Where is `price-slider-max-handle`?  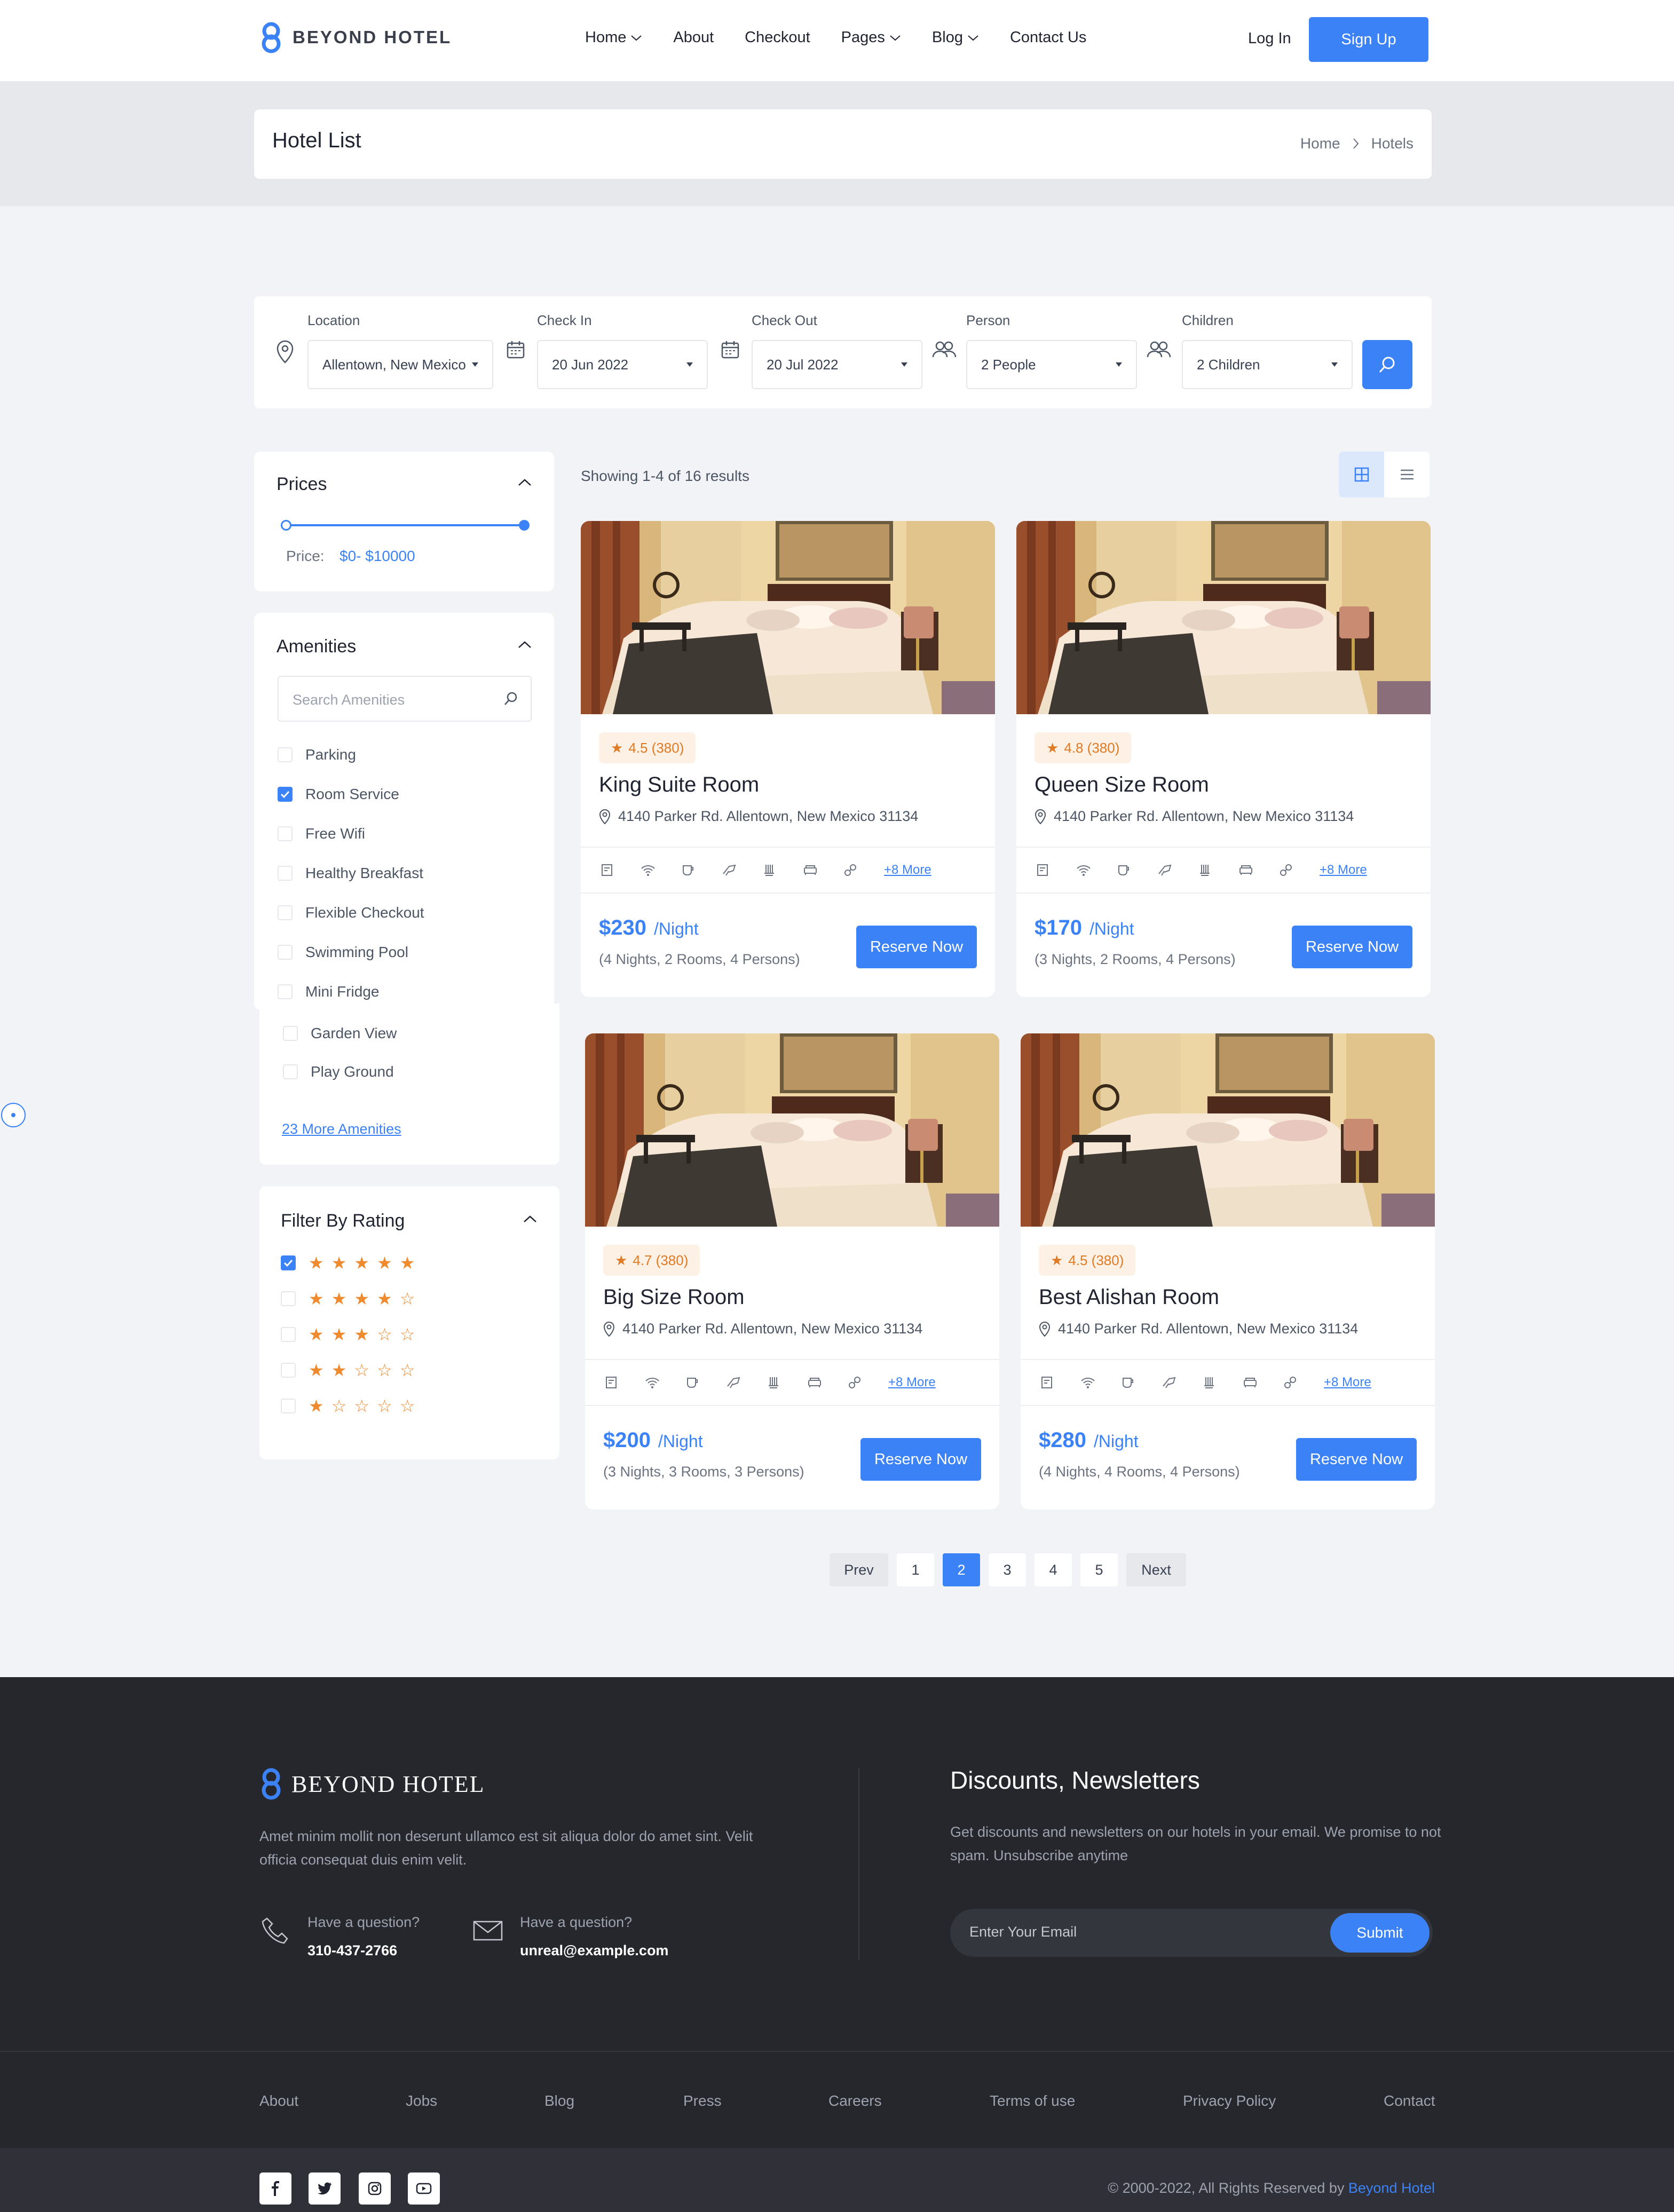 price-slider-max-handle is located at coordinates (524, 525).